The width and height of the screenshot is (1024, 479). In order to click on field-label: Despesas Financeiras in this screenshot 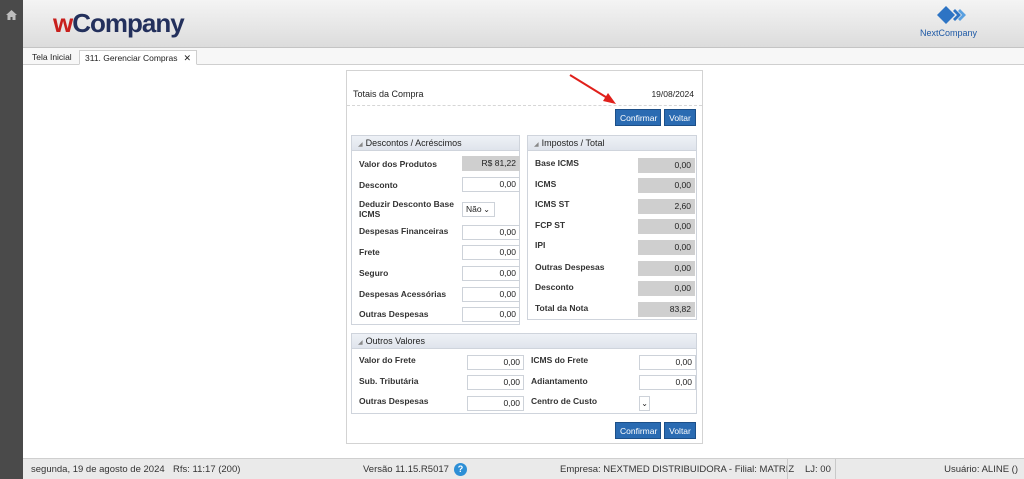, I will do `click(404, 231)`.